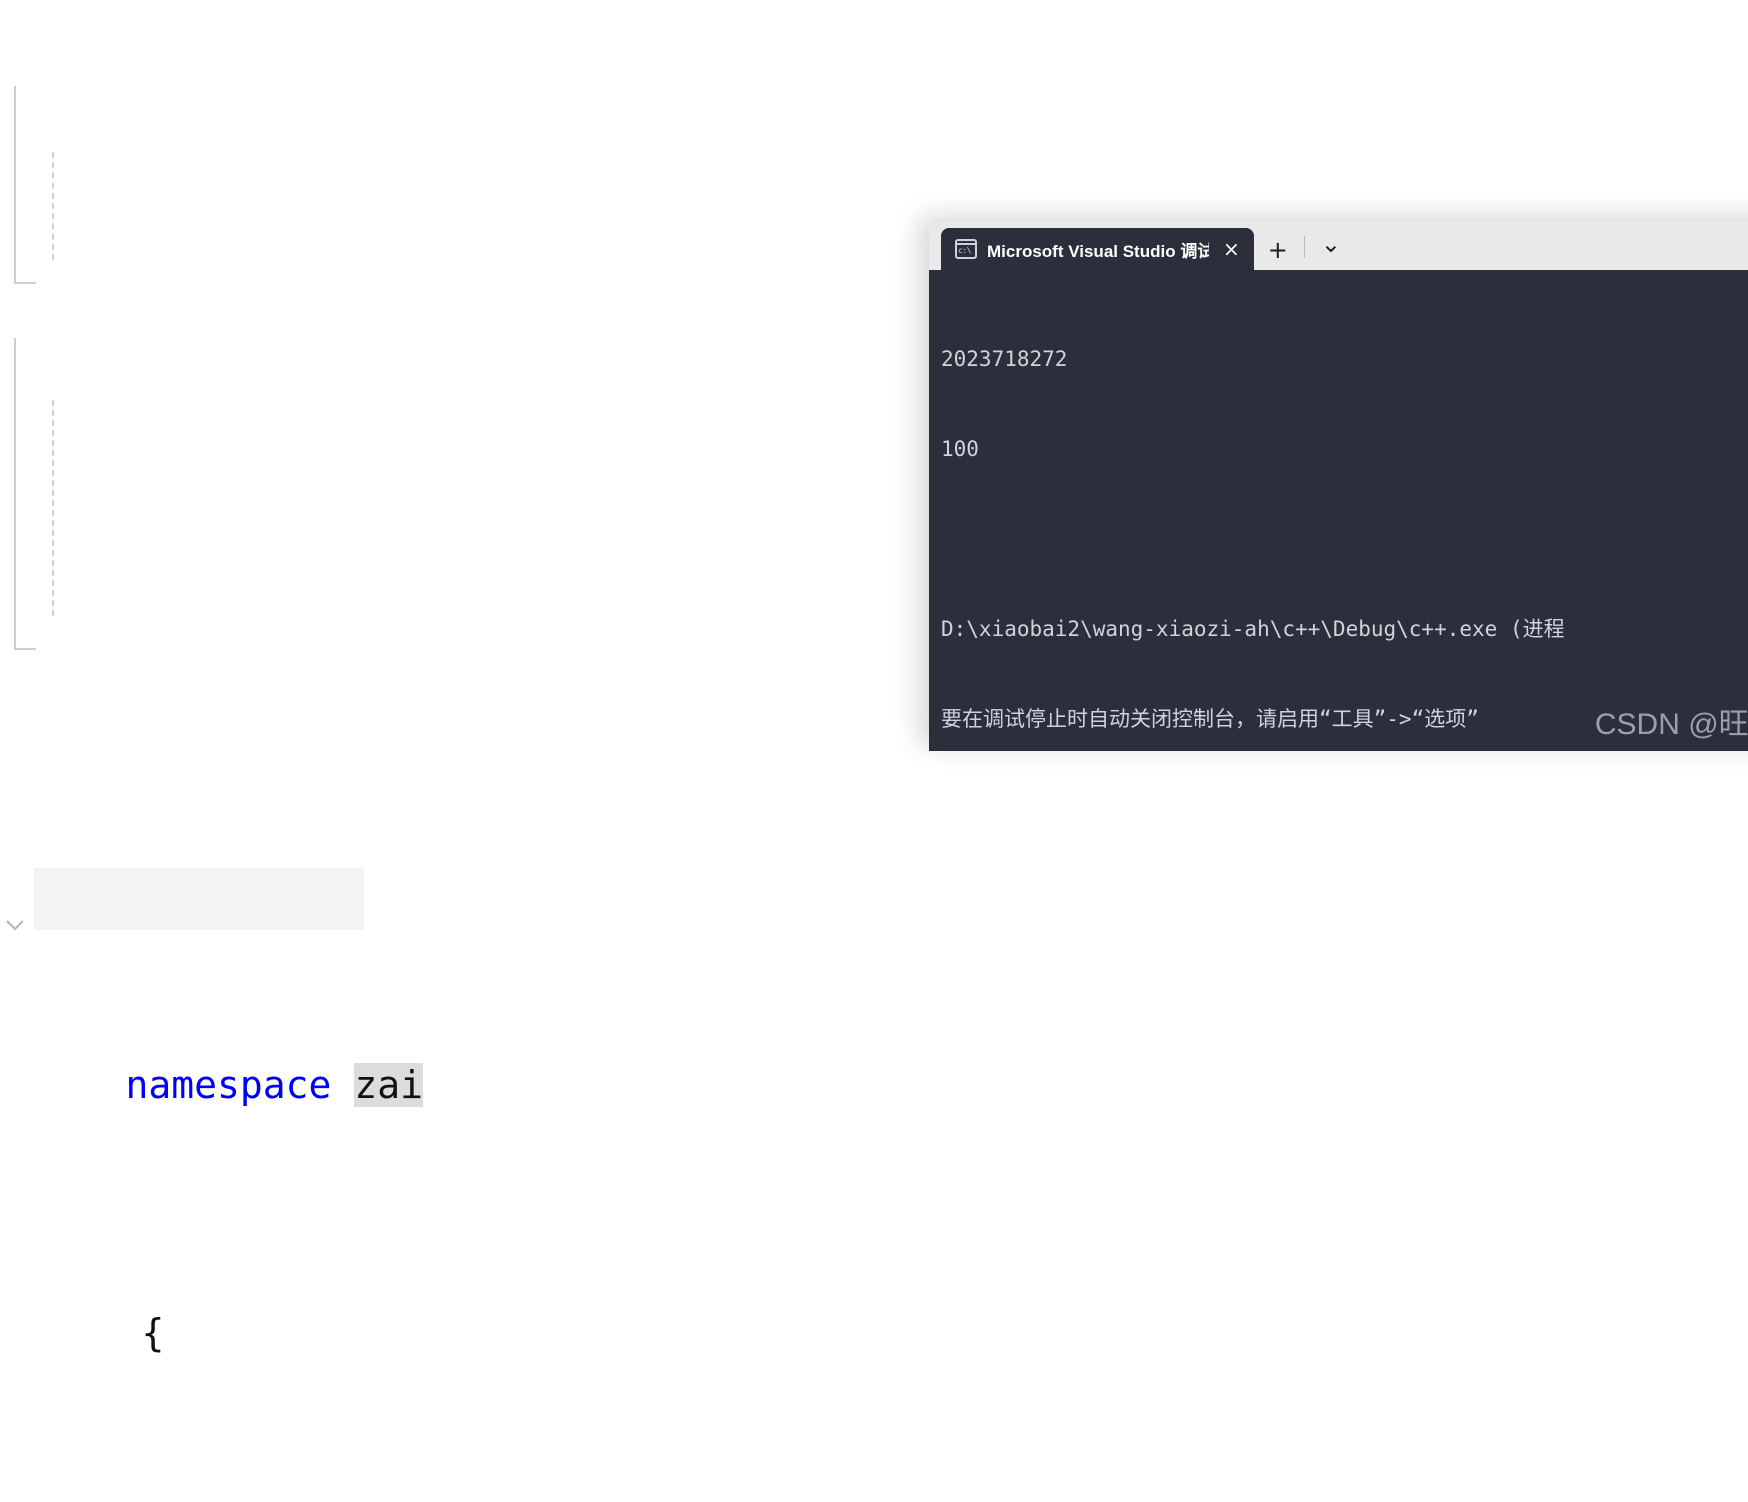 The image size is (1748, 1502). What do you see at coordinates (966, 249) in the screenshot?
I see `terminal-cmd-icon` at bounding box center [966, 249].